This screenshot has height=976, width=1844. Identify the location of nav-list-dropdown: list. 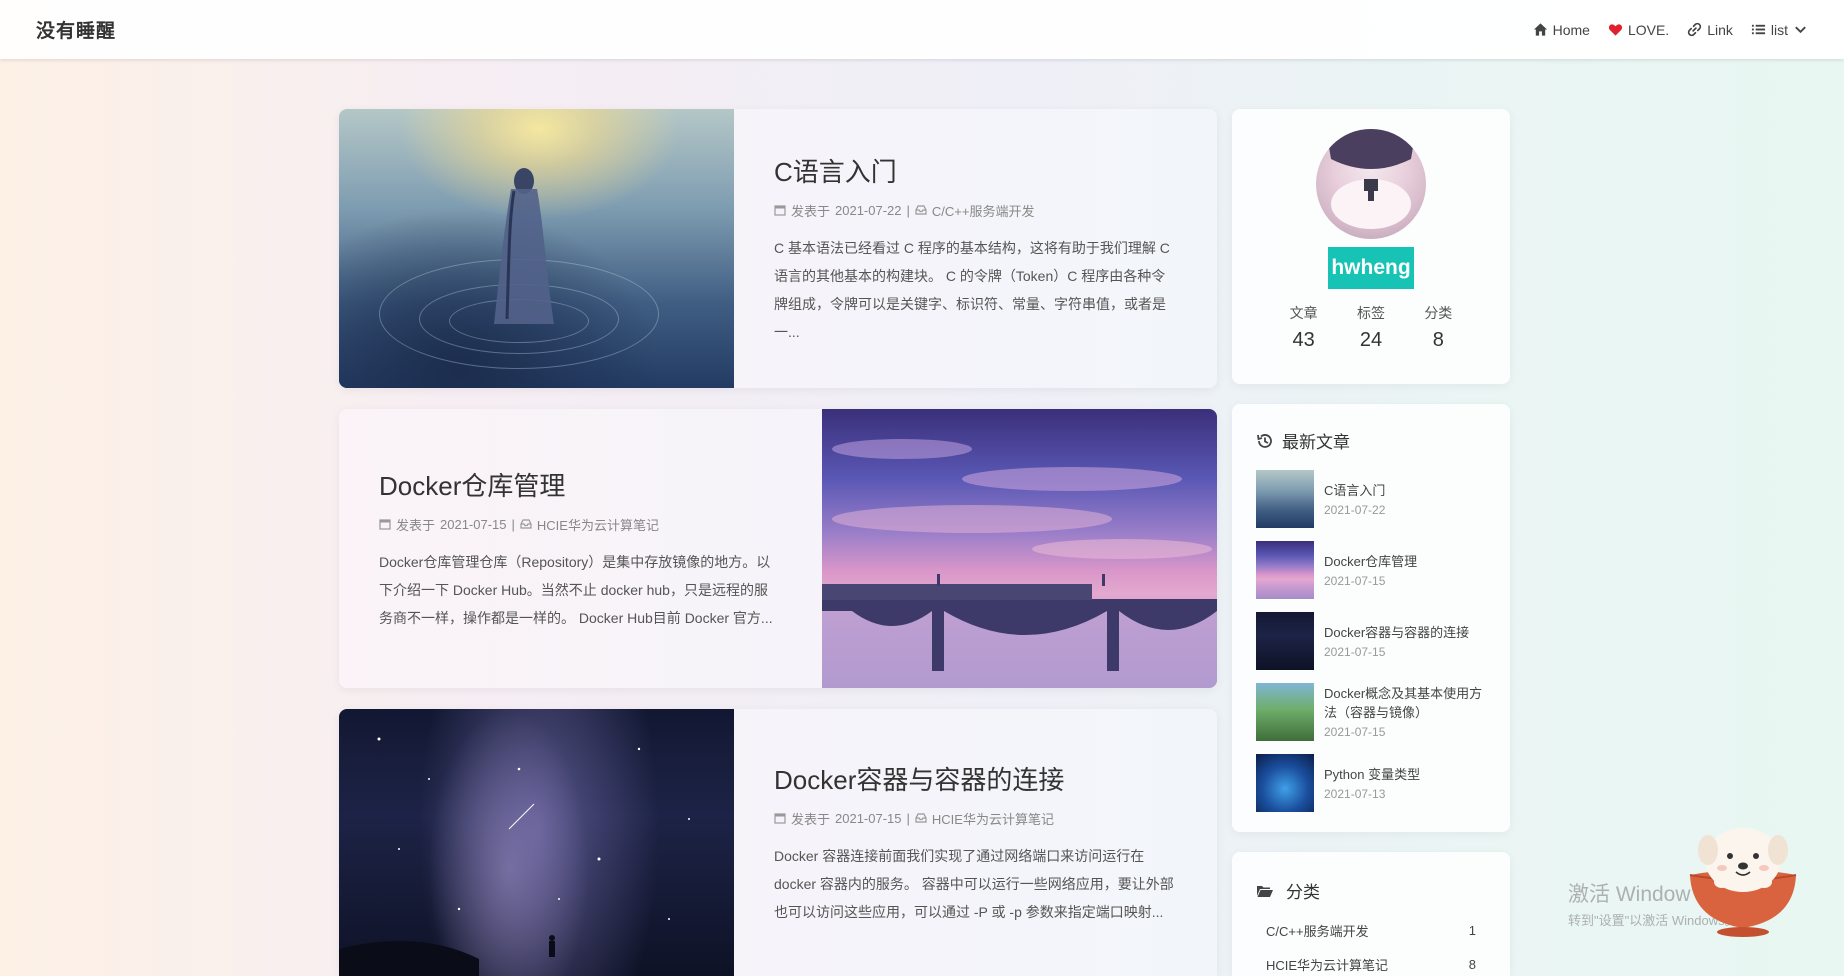
(1779, 30).